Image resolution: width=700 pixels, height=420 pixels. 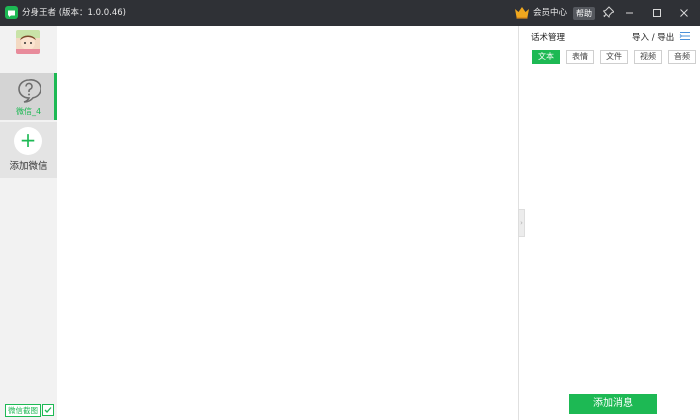 What do you see at coordinates (648, 57) in the screenshot?
I see `tab-video: 视频` at bounding box center [648, 57].